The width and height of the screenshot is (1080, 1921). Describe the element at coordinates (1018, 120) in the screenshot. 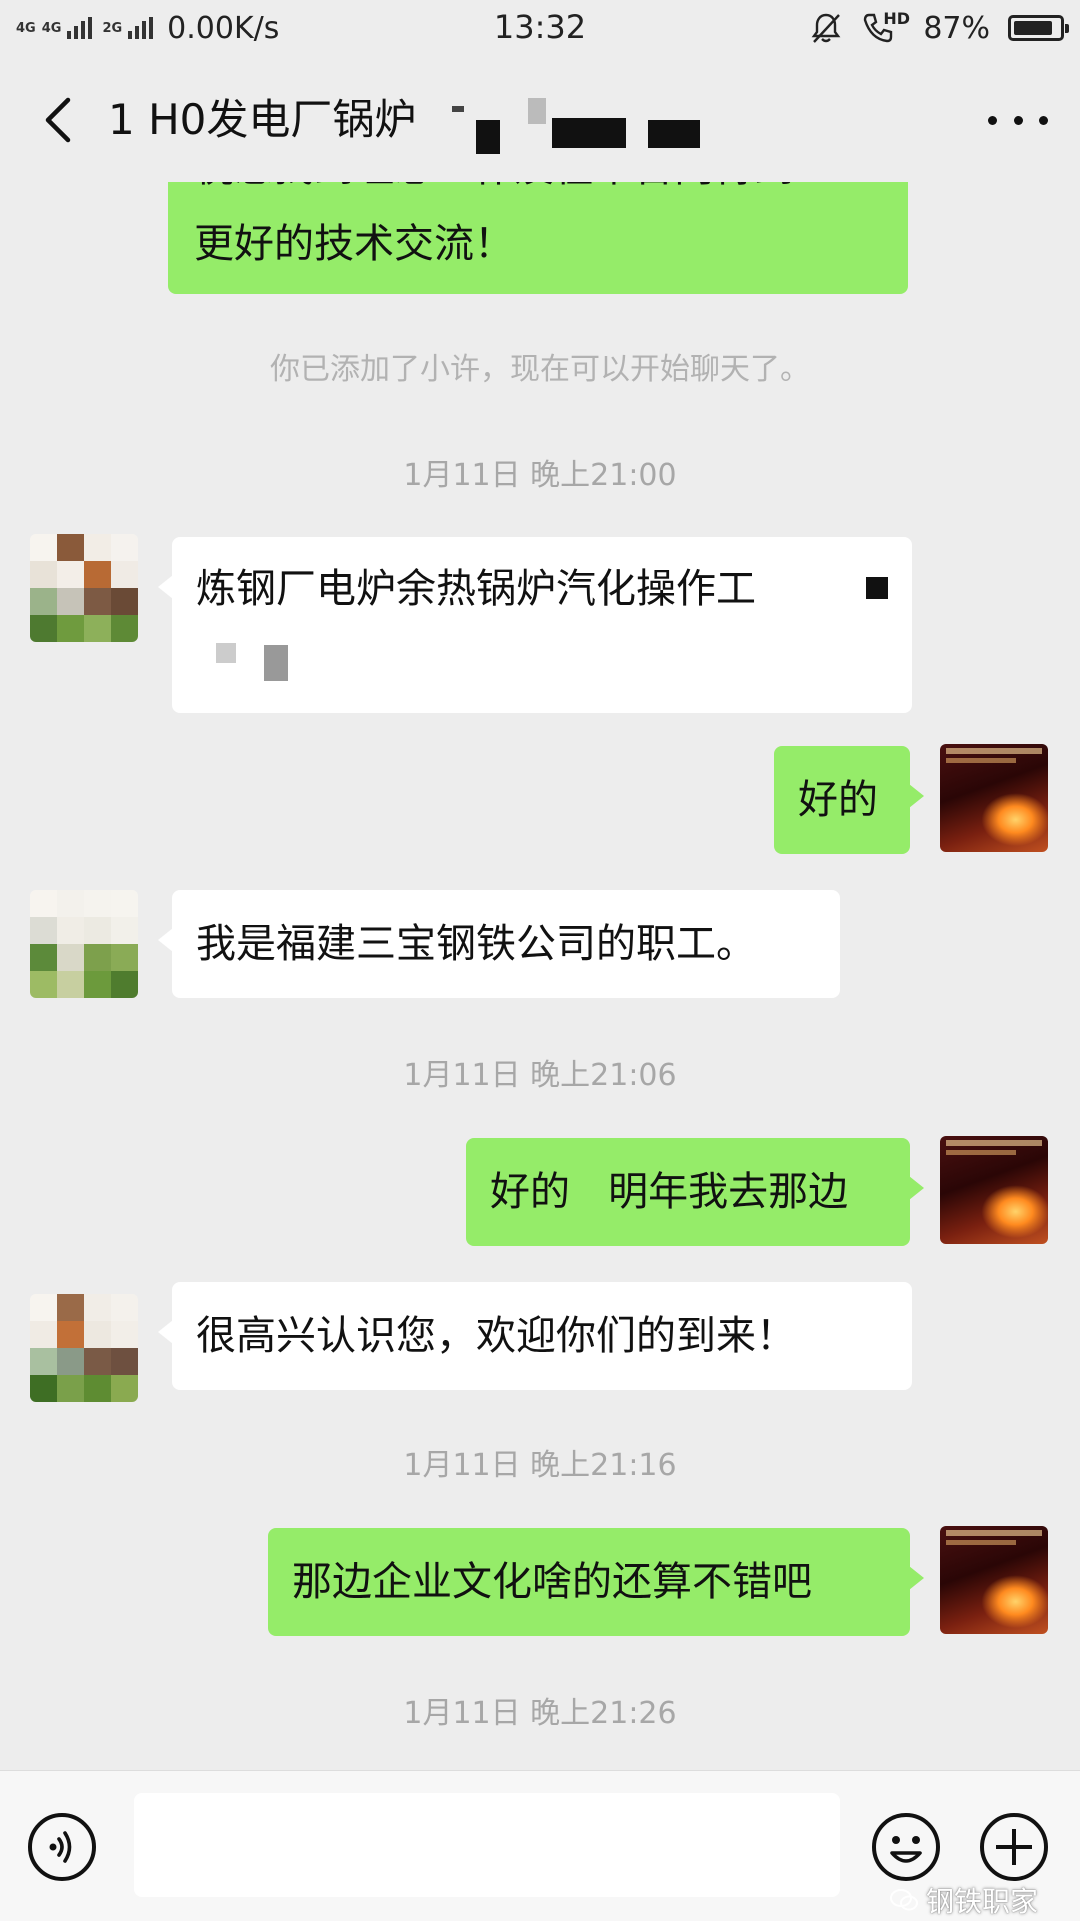

I see `more-icon` at that location.